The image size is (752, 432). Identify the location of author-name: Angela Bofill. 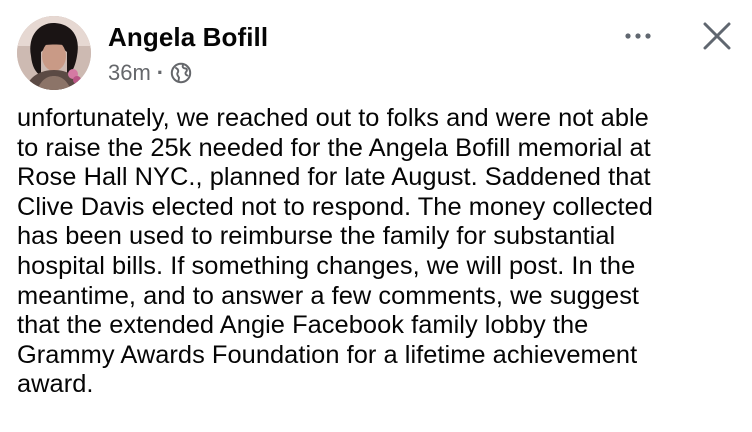
(188, 37).